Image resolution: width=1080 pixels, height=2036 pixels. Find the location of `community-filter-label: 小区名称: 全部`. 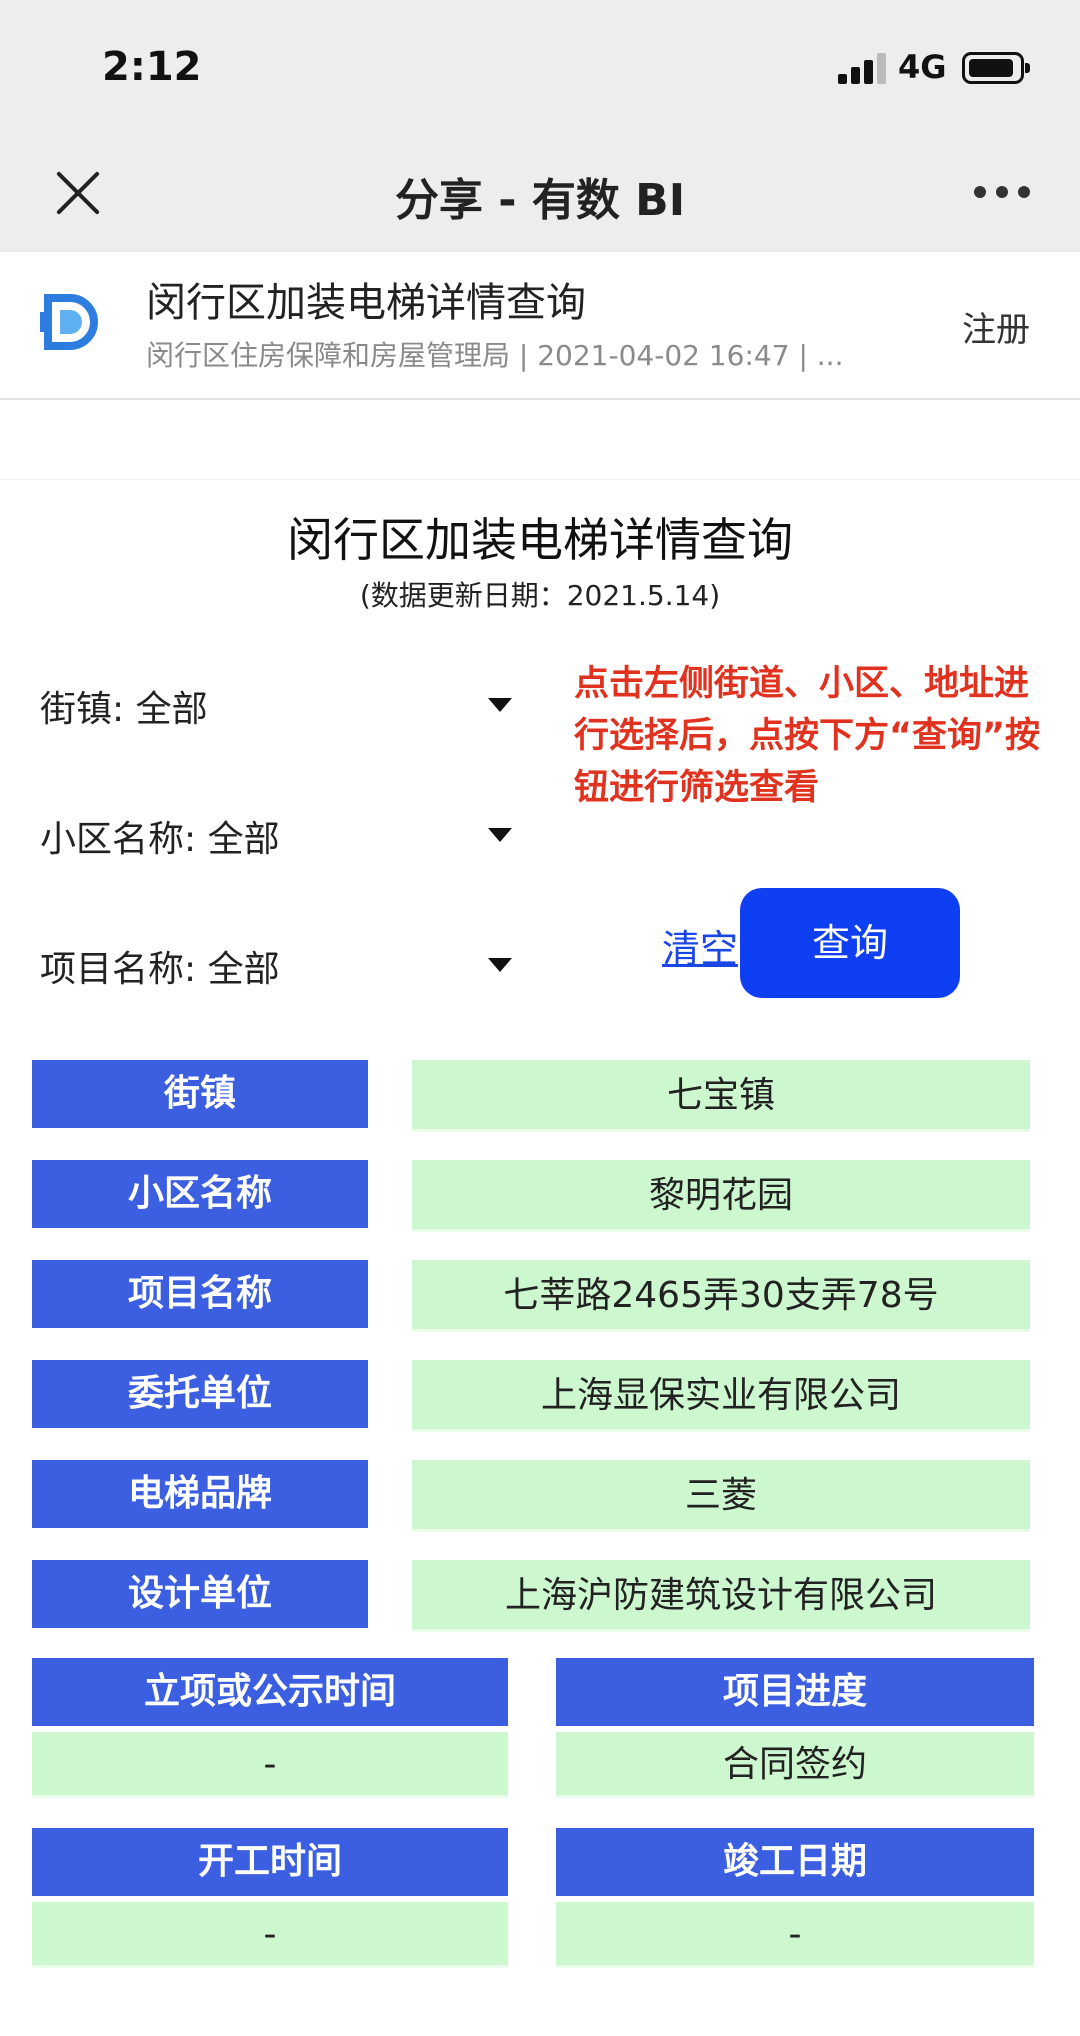

community-filter-label: 小区名称: 全部 is located at coordinates (160, 839).